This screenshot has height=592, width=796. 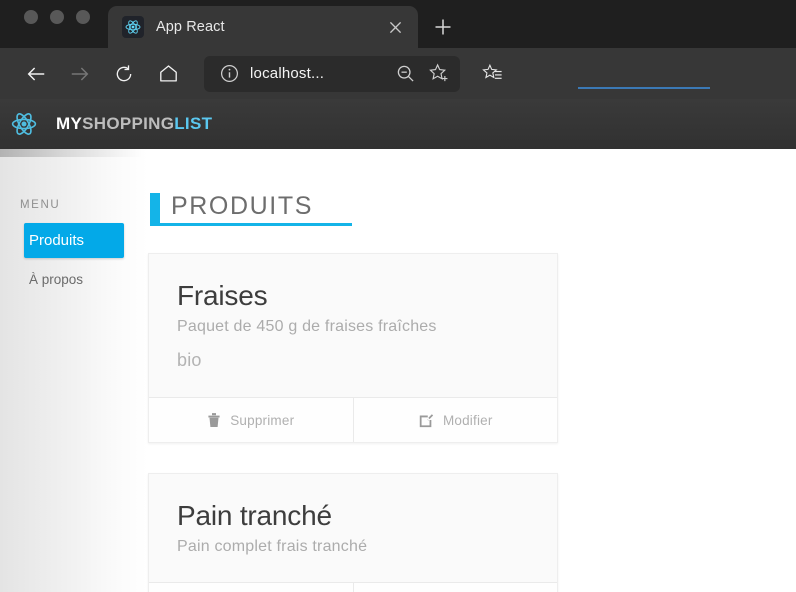 What do you see at coordinates (83, 17) in the screenshot?
I see `window-maximize-button` at bounding box center [83, 17].